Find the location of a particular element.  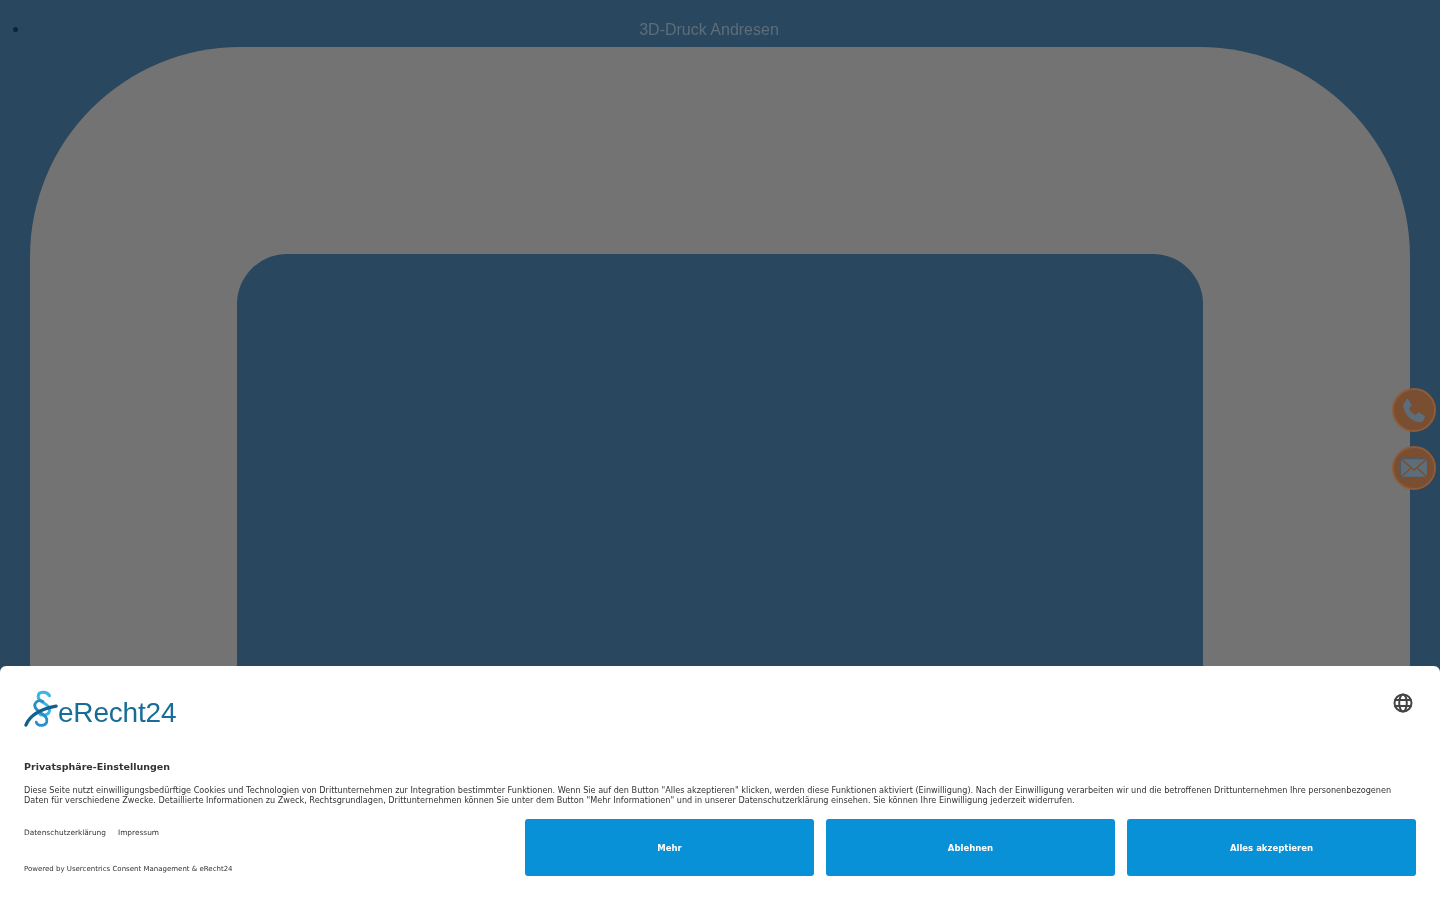

mail-icon is located at coordinates (1414, 468).